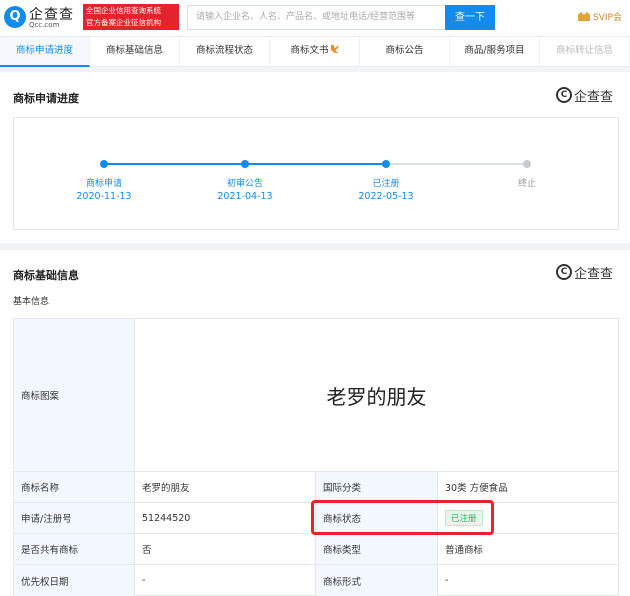 This screenshot has height=596, width=630. I want to click on tab-label: 商品/服务项目, so click(494, 50).